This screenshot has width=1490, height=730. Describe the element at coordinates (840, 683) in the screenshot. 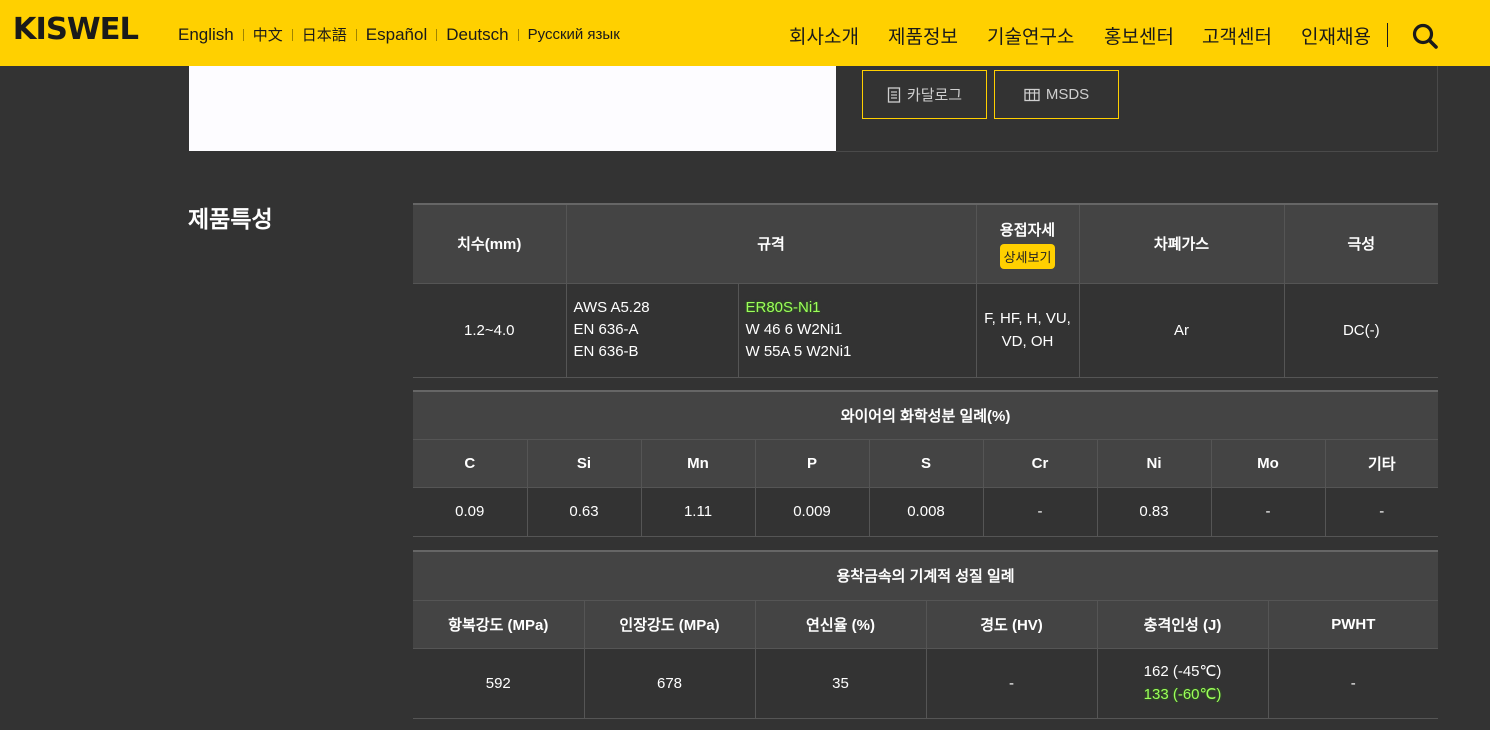

I see `mech-elongation: 35` at that location.